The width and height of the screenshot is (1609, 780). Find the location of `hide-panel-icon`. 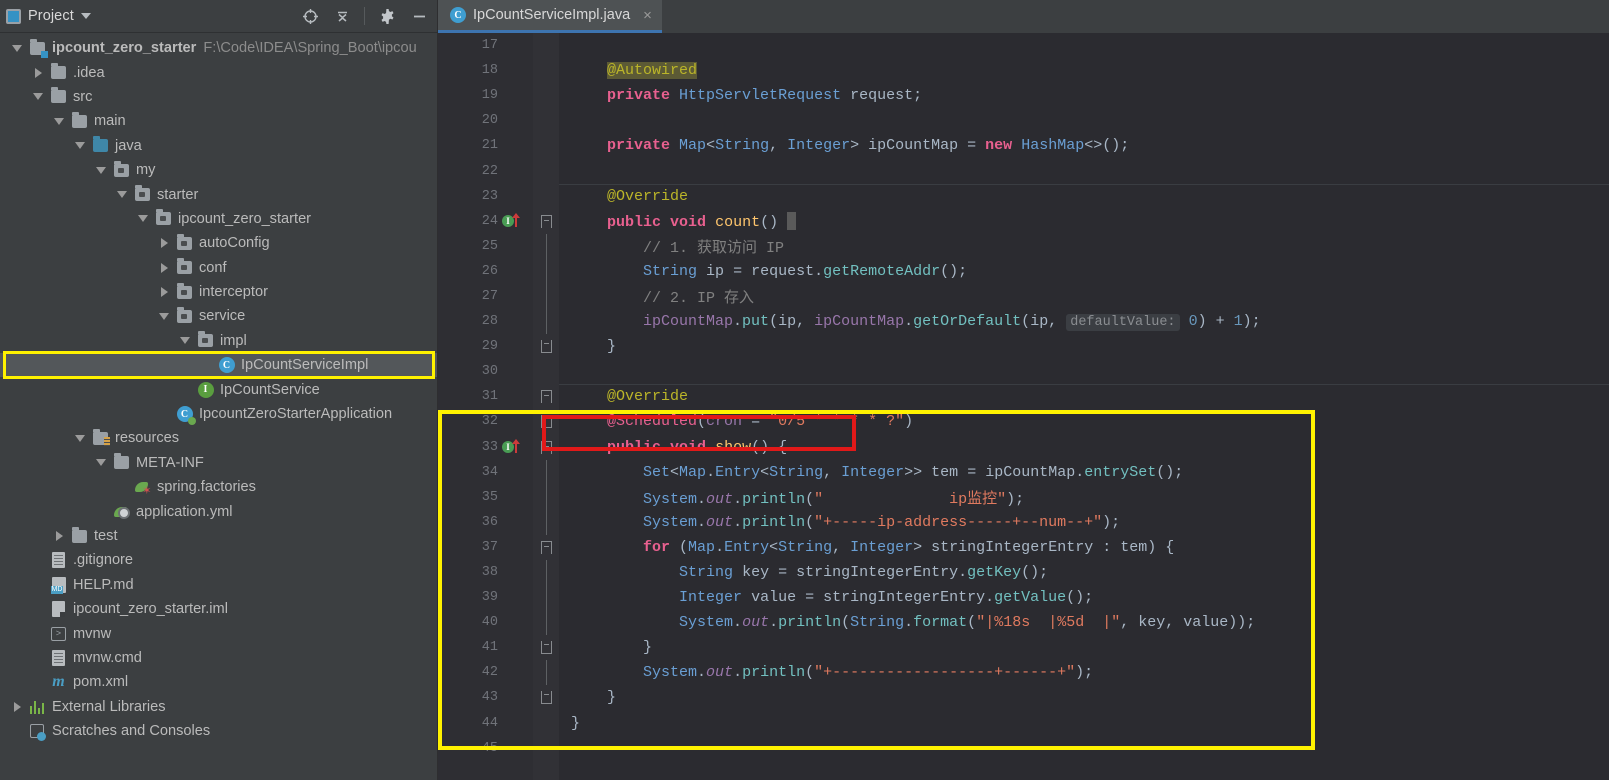

hide-panel-icon is located at coordinates (419, 16).